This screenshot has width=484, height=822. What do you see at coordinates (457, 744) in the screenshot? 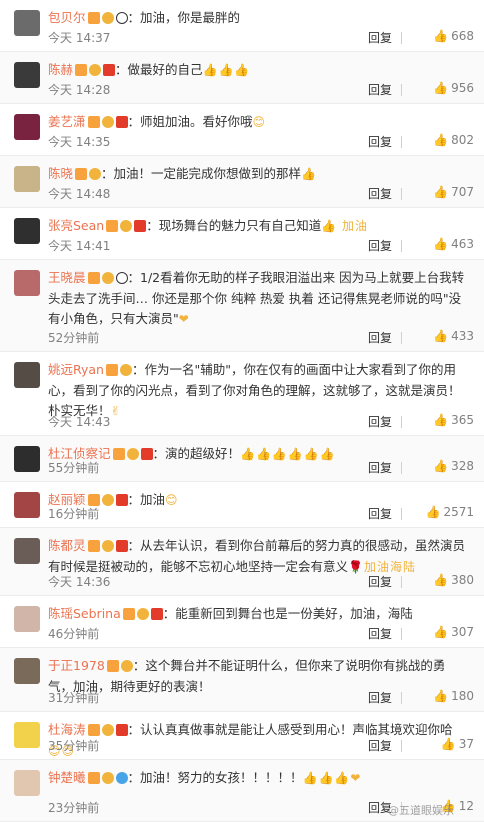
I see `like-button: 👍 37` at bounding box center [457, 744].